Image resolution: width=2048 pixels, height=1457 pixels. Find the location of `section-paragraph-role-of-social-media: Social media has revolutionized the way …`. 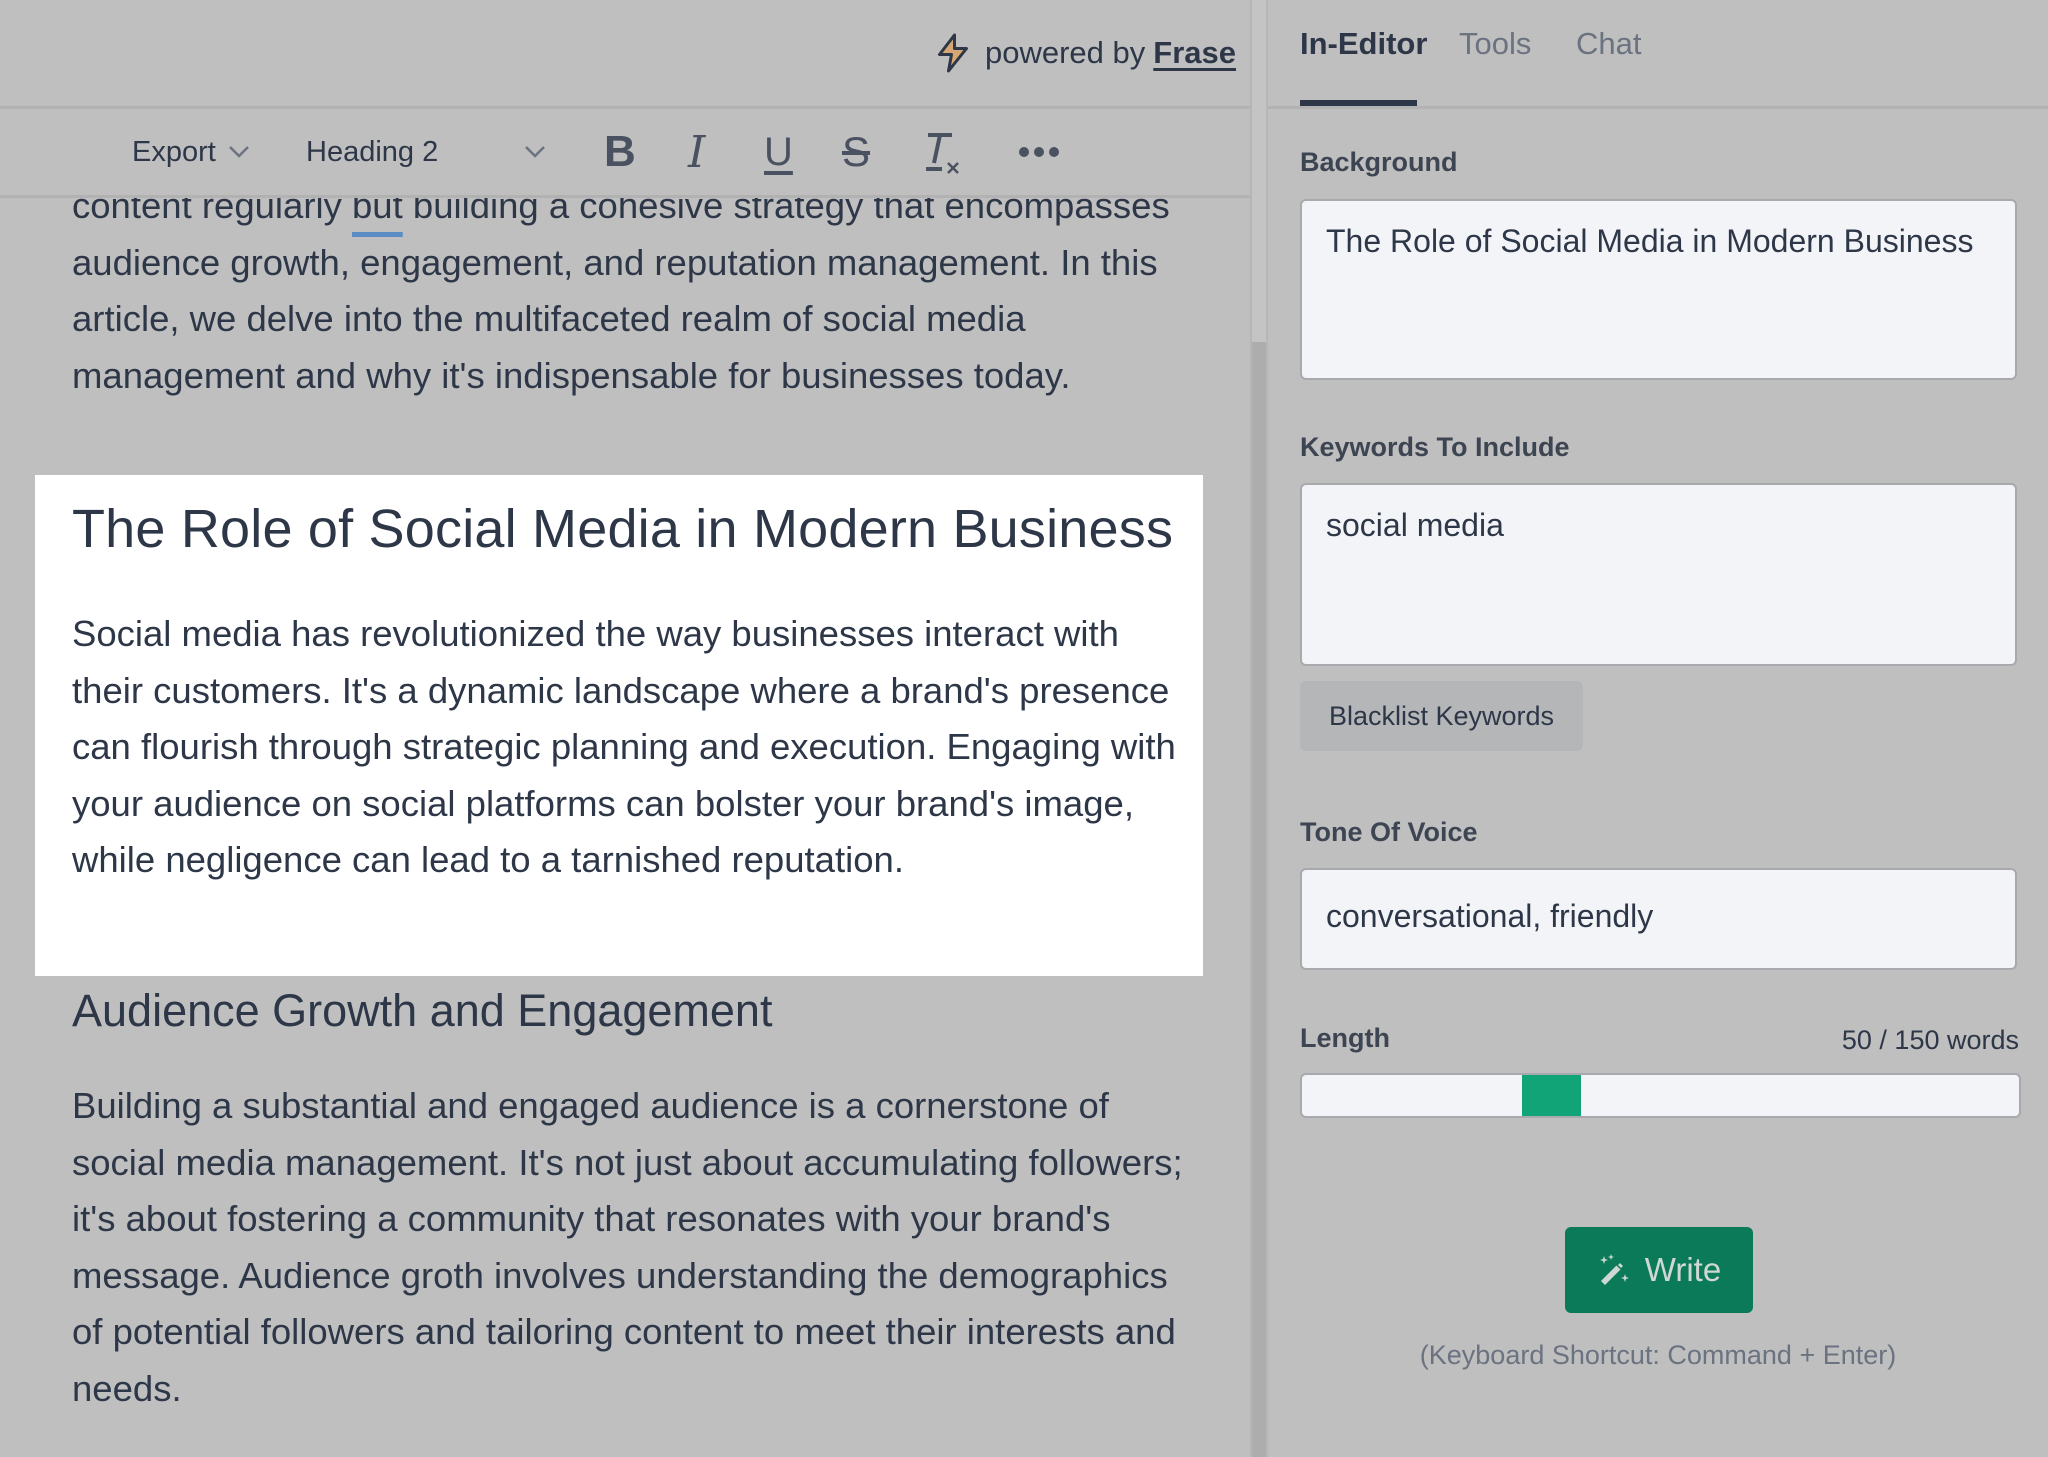

section-paragraph-role-of-social-media: Social media has revolutionized the way … is located at coordinates (632, 747).